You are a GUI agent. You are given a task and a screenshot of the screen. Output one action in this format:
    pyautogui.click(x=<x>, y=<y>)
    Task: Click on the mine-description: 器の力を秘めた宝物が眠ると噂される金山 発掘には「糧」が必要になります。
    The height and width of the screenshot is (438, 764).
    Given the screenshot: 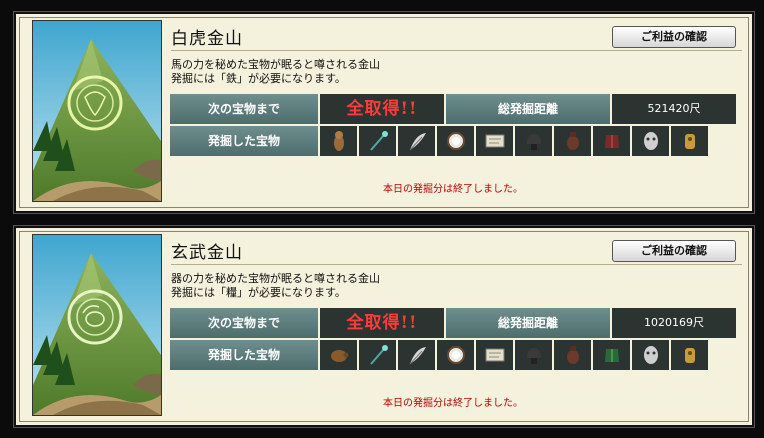 What is the action you would take?
    pyautogui.click(x=275, y=286)
    